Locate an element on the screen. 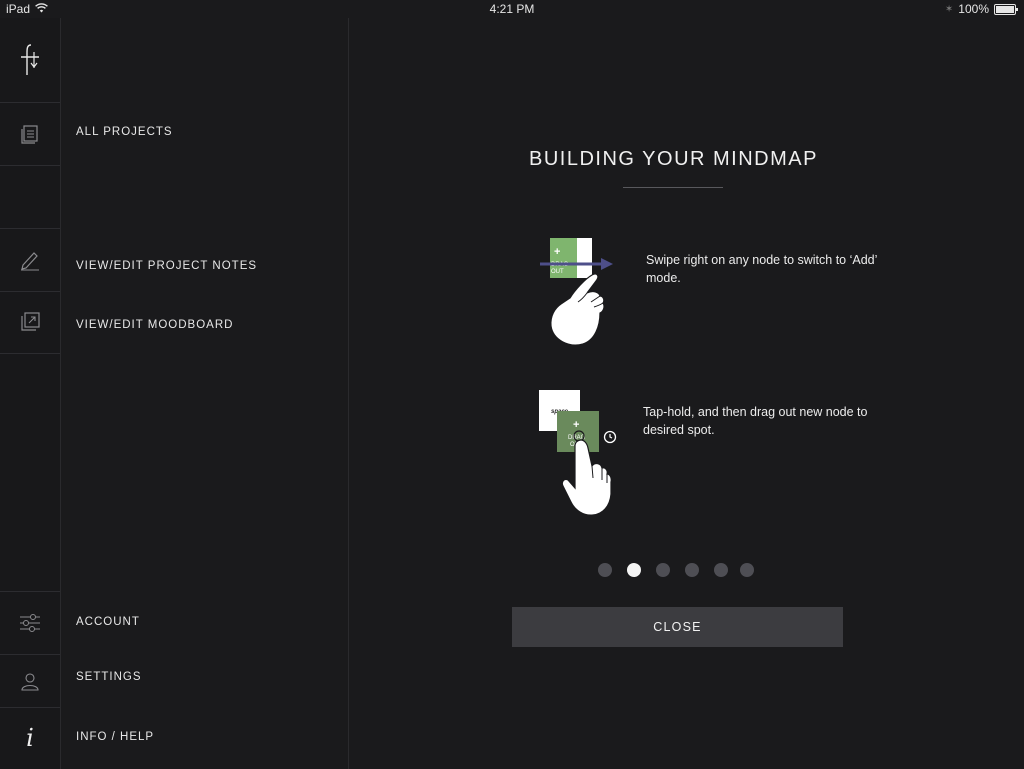 Image resolution: width=1024 pixels, height=769 pixels. sliders-icon is located at coordinates (30, 623).